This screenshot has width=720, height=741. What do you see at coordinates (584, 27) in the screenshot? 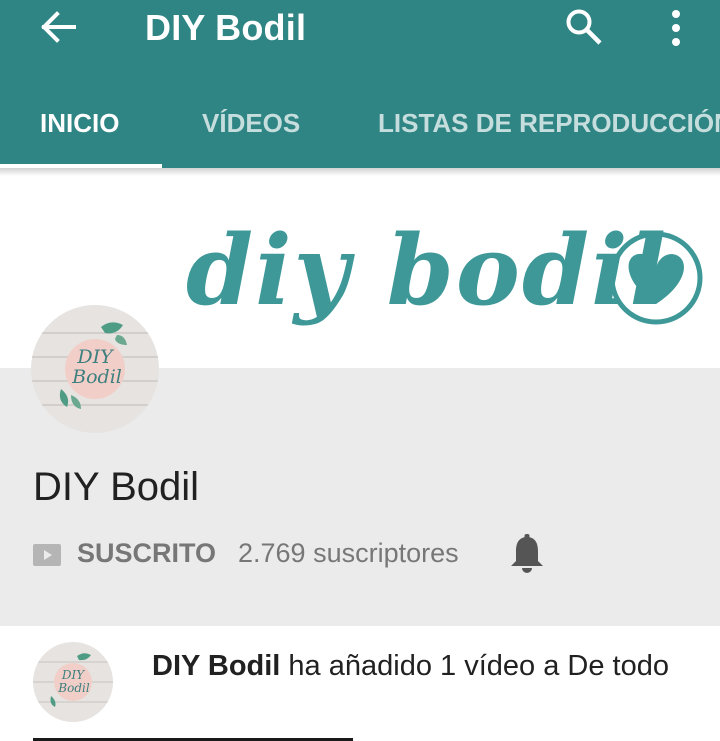
I see `search-icon` at bounding box center [584, 27].